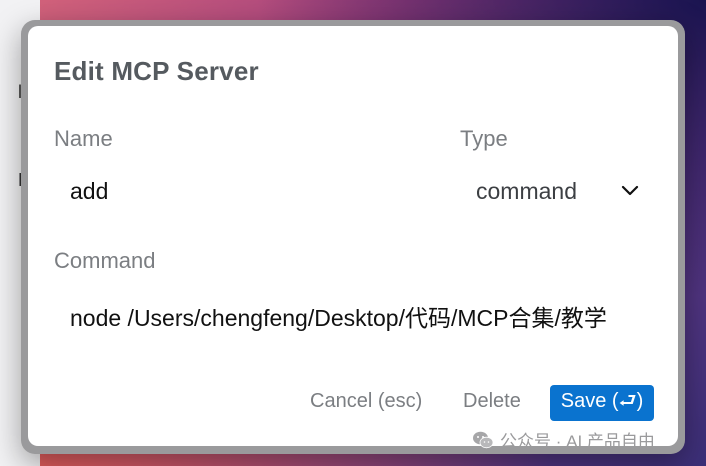  What do you see at coordinates (602, 403) in the screenshot?
I see `save-button: Save (⮐)` at bounding box center [602, 403].